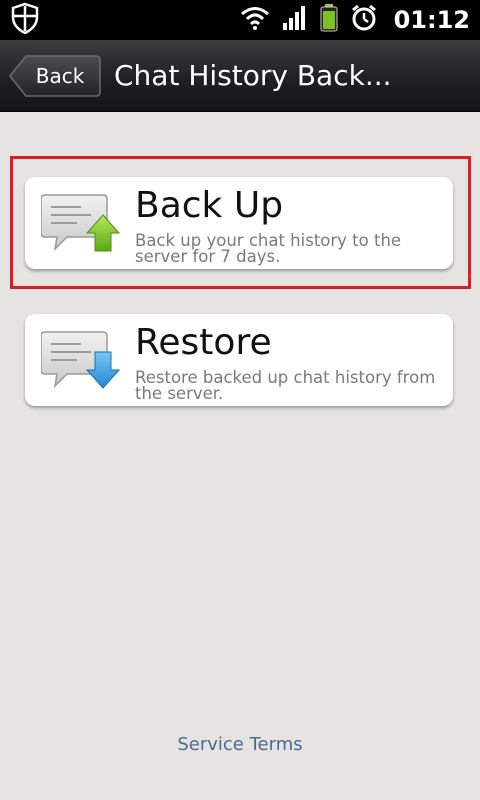 This screenshot has height=800, width=480. What do you see at coordinates (431, 20) in the screenshot?
I see `status-time: 01:12` at bounding box center [431, 20].